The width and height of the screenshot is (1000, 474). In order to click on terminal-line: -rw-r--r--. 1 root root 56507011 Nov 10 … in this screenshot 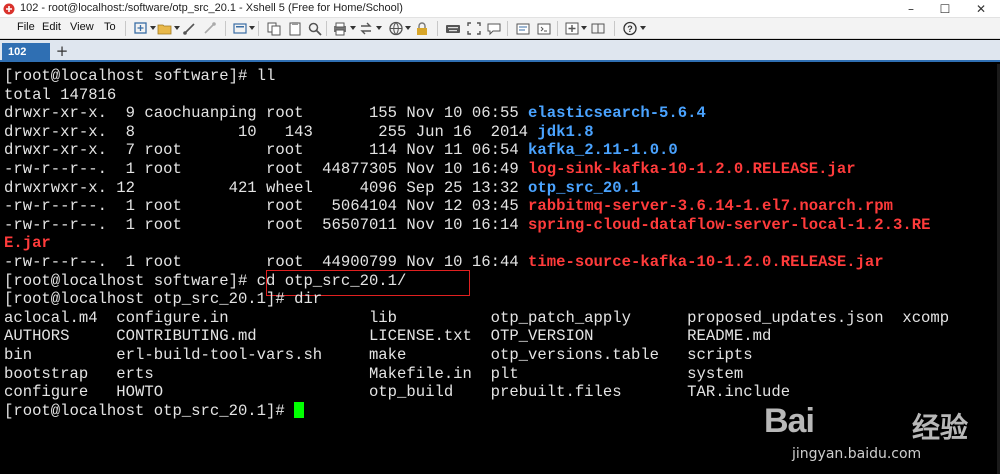, I will do `click(467, 225)`.